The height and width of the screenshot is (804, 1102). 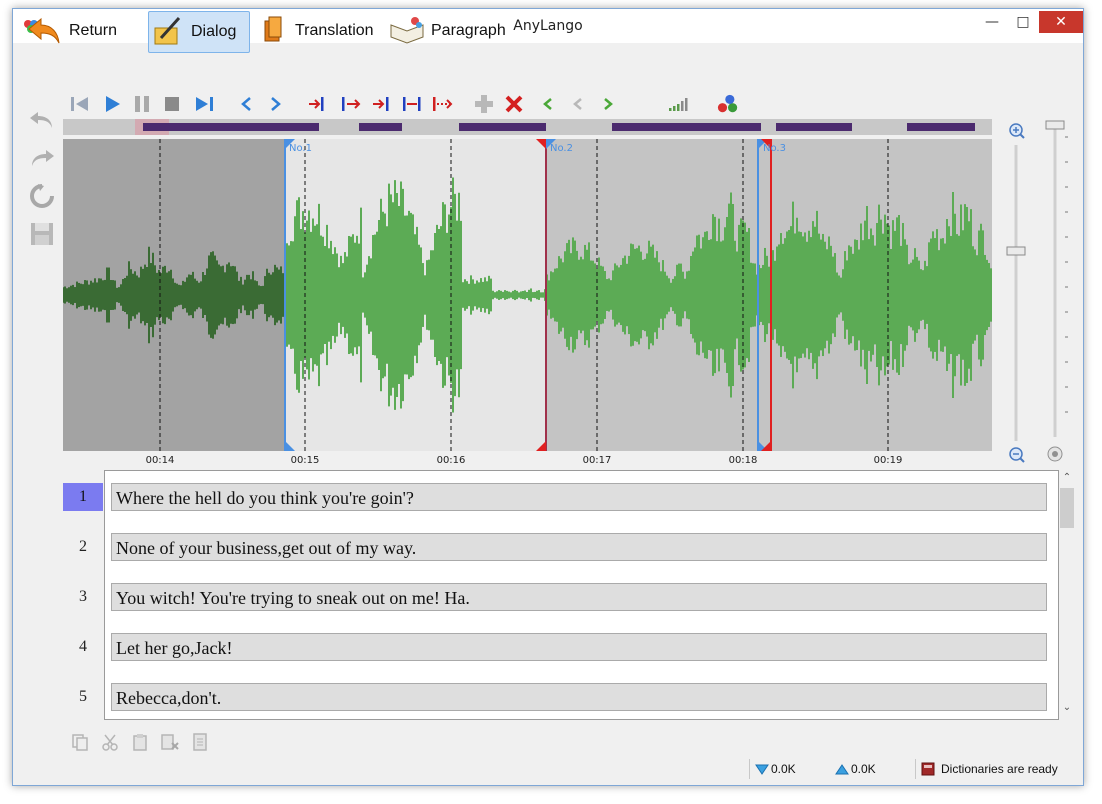 I want to click on upload-arrow-icon, so click(x=842, y=769).